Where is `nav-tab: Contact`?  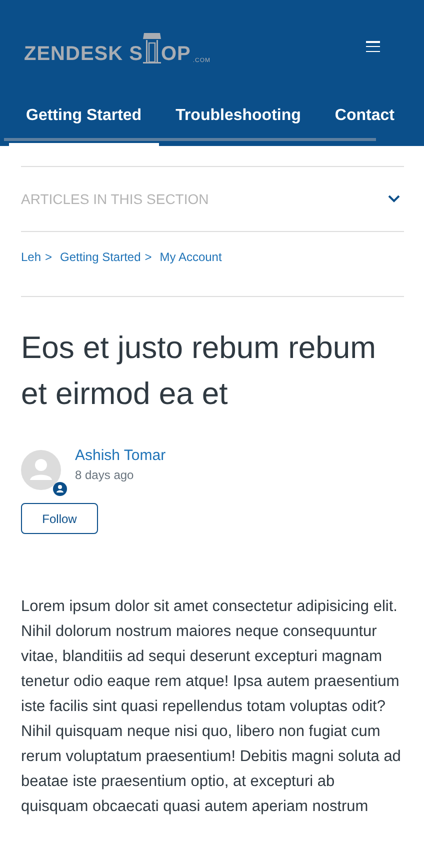
nav-tab: Contact is located at coordinates (365, 126).